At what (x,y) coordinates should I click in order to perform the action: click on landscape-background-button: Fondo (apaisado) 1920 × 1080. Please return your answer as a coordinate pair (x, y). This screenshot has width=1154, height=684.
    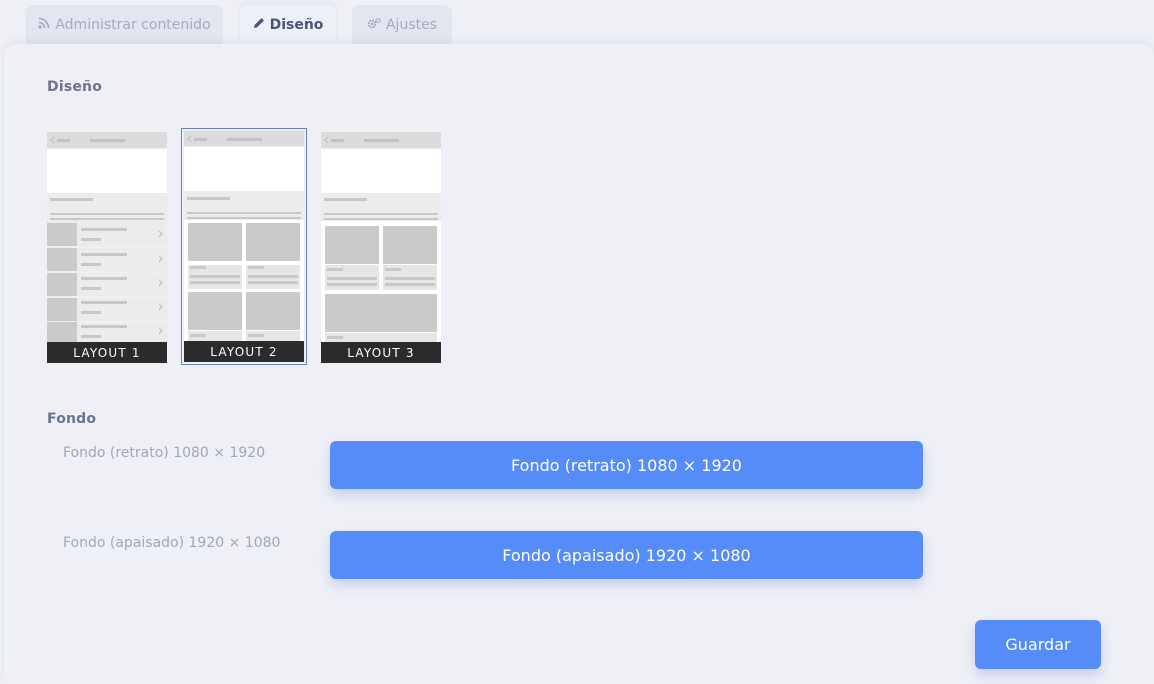
    Looking at the image, I should click on (626, 555).